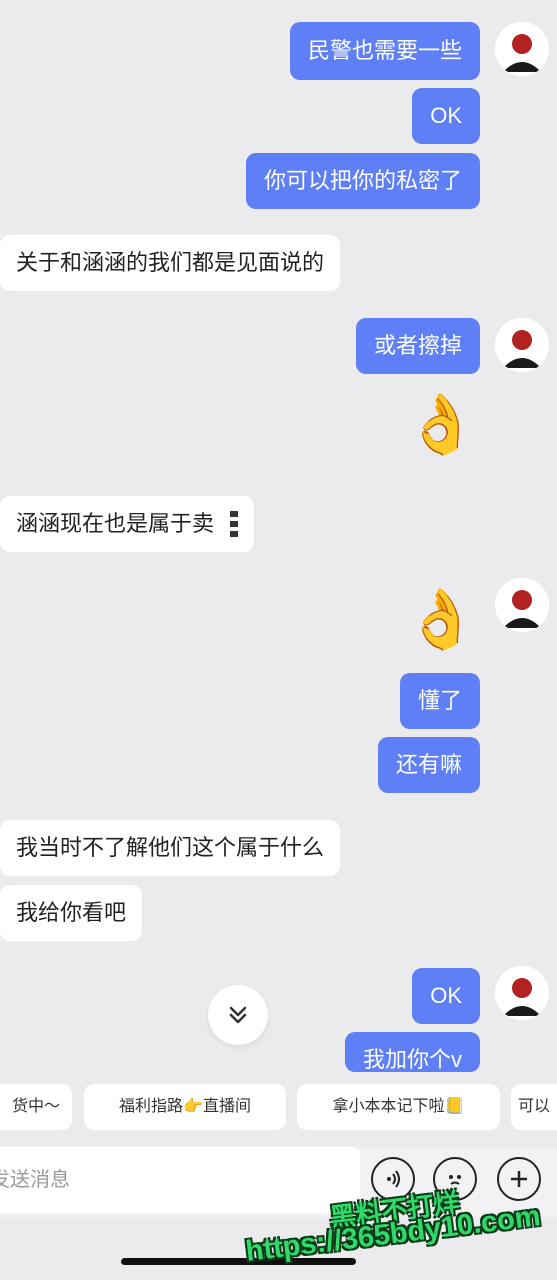 The width and height of the screenshot is (557, 1280). What do you see at coordinates (234, 525) in the screenshot?
I see `cursor-icon` at bounding box center [234, 525].